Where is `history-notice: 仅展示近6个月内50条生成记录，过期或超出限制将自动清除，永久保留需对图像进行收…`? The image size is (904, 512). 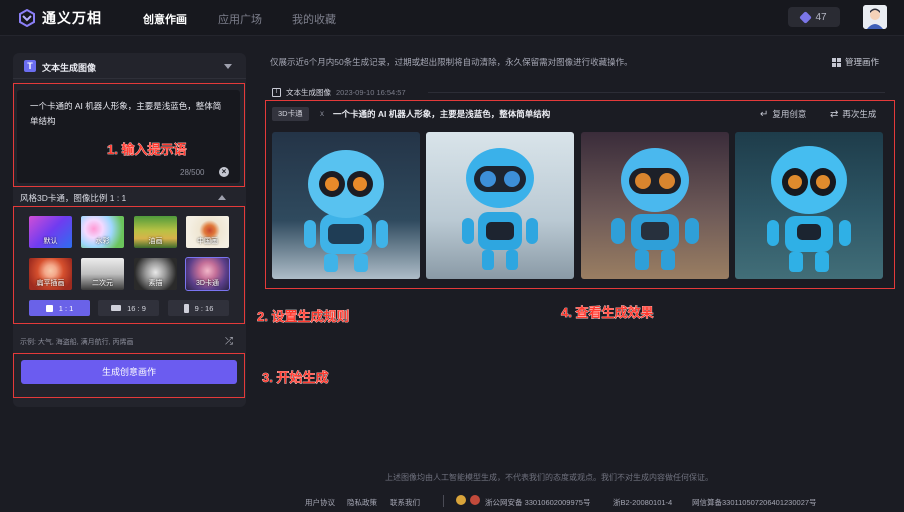 history-notice: 仅展示近6个月内50条生成记录，过期或超出限制将自动清除，永久保留需对图像进行收… is located at coordinates (451, 62).